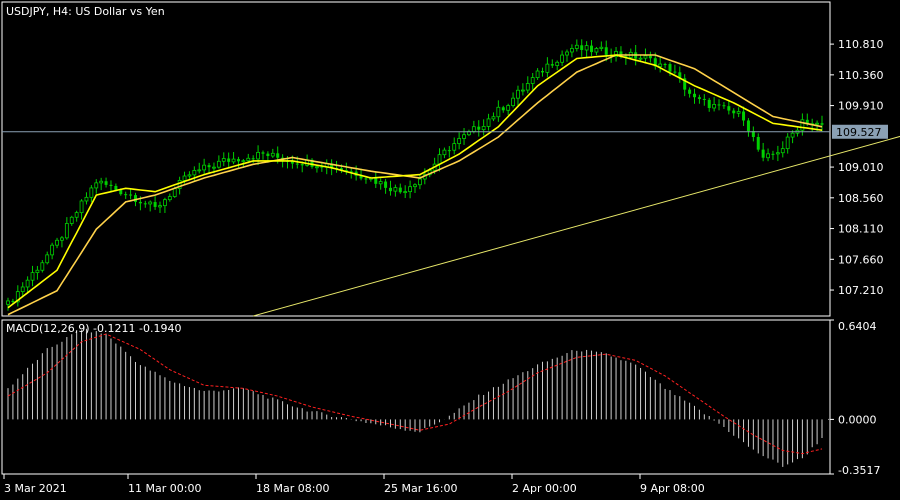  Describe the element at coordinates (861, 75) in the screenshot. I see `price-axis-label: 110.360` at that location.